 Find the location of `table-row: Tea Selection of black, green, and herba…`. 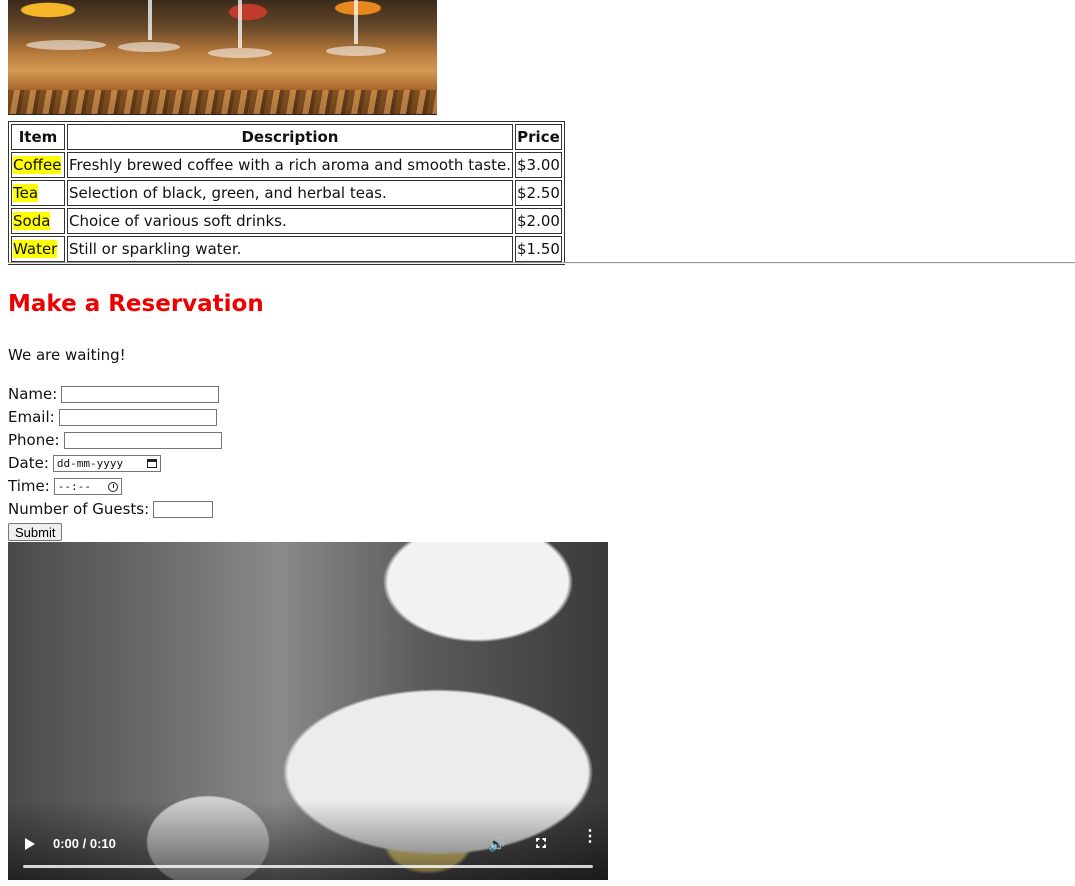

table-row: Tea Selection of black, green, and herba… is located at coordinates (286, 193).